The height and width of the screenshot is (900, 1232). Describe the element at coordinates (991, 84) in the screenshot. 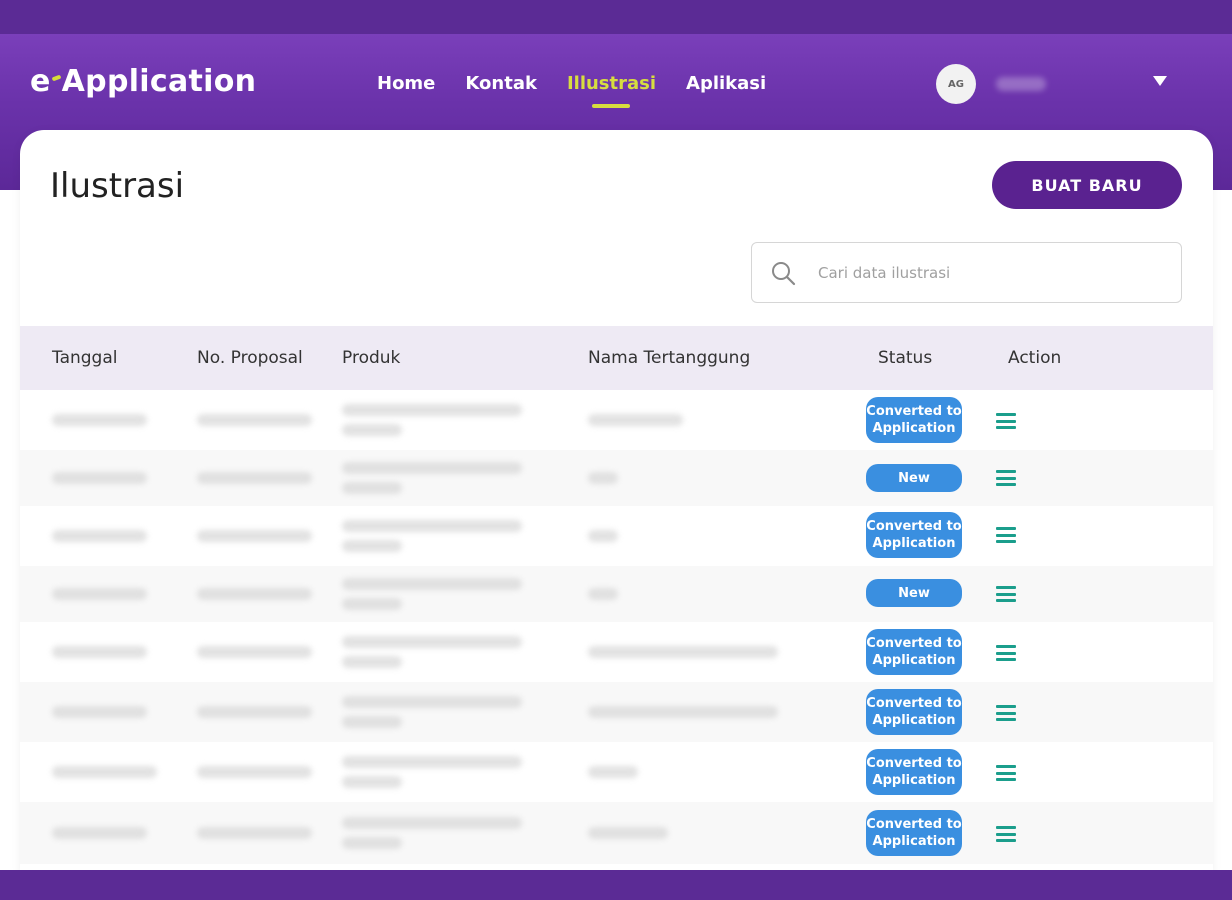

I see `user-menu: AG` at that location.